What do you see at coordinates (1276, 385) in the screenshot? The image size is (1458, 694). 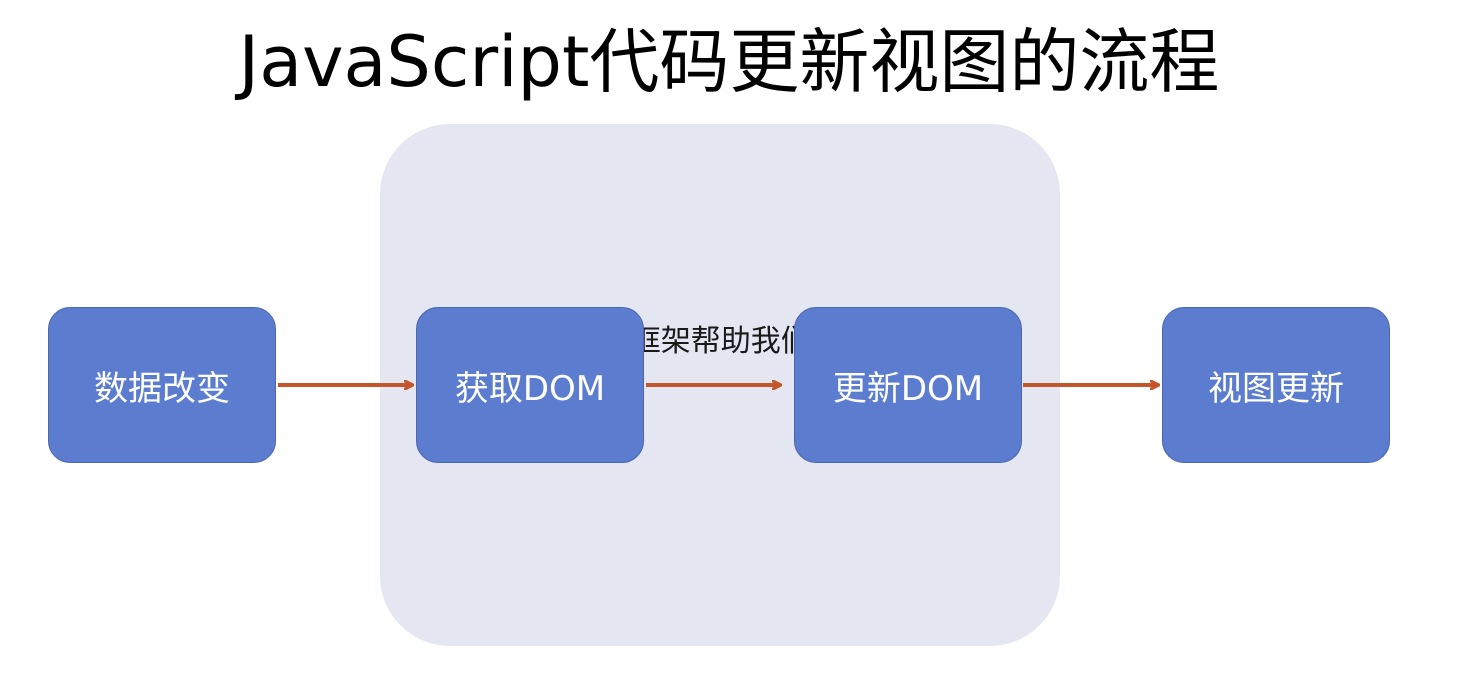 I see `node-view-update: 视图更新` at bounding box center [1276, 385].